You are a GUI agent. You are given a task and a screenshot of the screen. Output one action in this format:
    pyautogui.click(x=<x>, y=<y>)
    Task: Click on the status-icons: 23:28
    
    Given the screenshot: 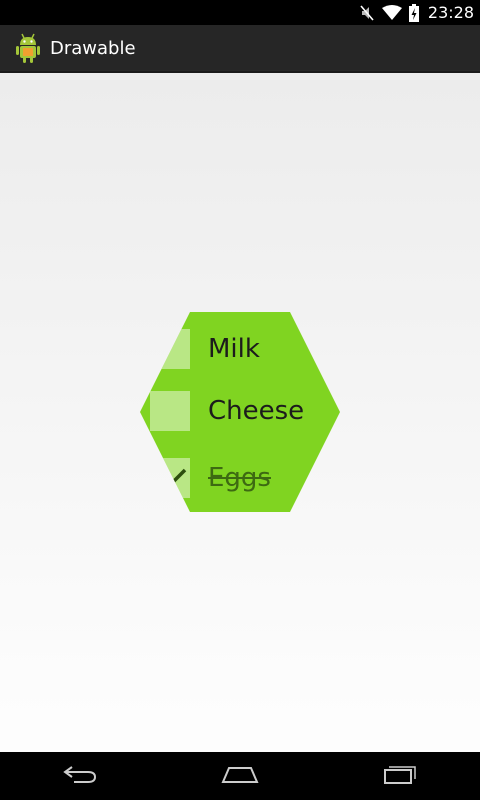 What is the action you would take?
    pyautogui.click(x=416, y=12)
    